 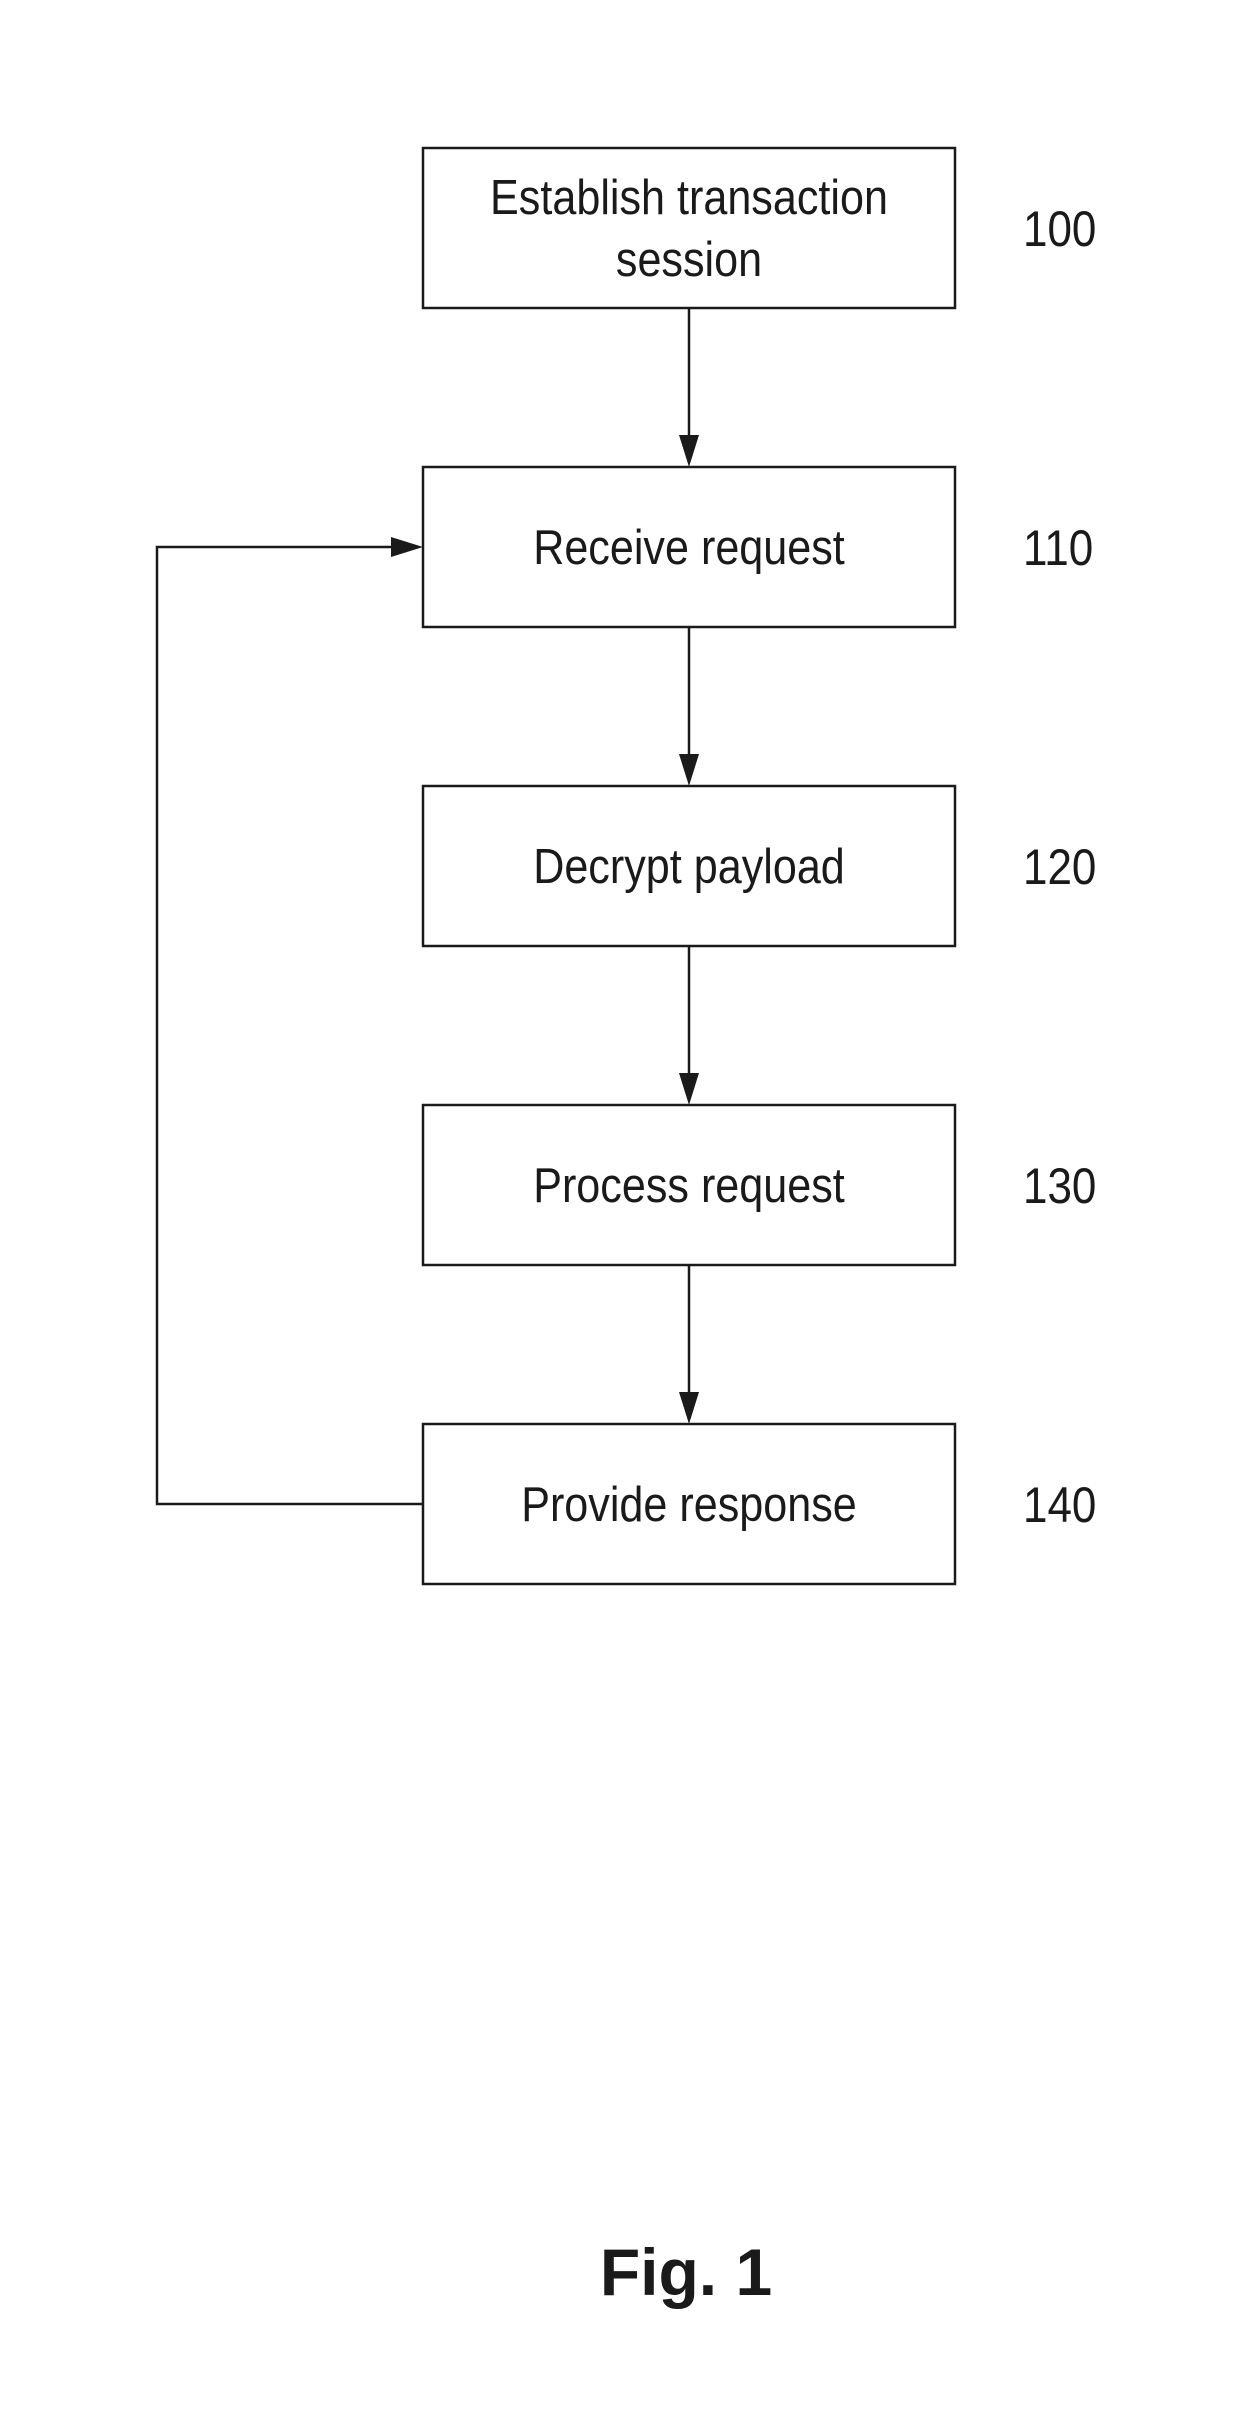 What do you see at coordinates (1059, 1186) in the screenshot?
I see `step-reference-number: 130` at bounding box center [1059, 1186].